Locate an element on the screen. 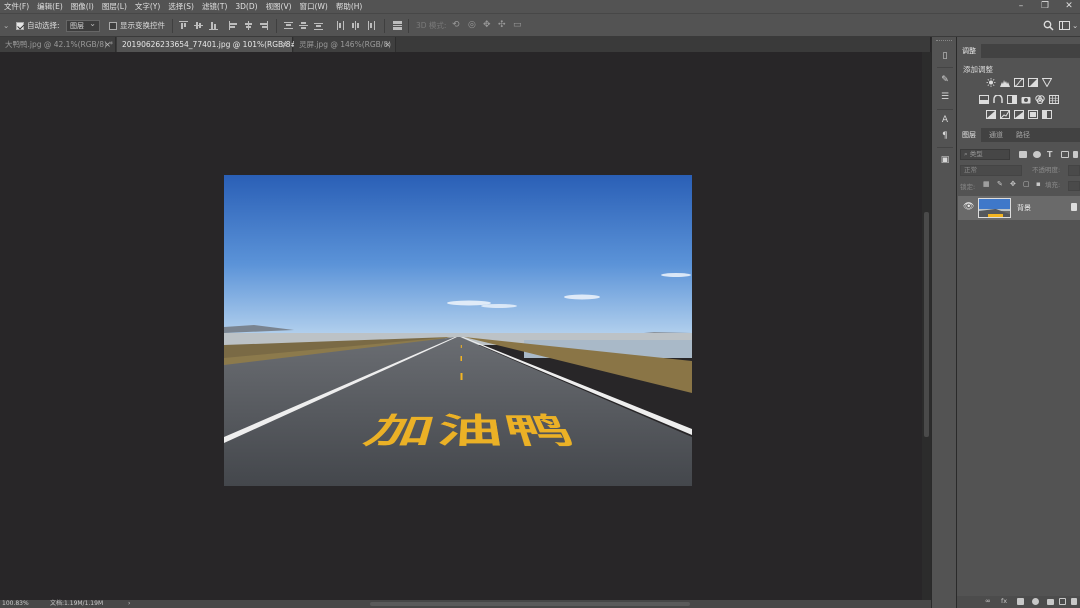  menu-file: 文件(F) is located at coordinates (16, 6).